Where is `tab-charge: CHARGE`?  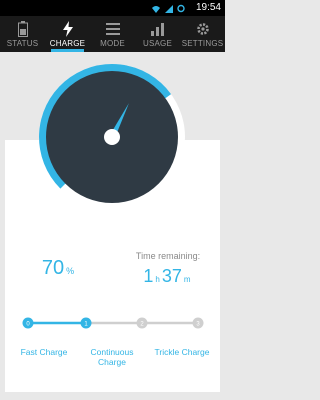
tab-charge: CHARGE is located at coordinates (67, 34).